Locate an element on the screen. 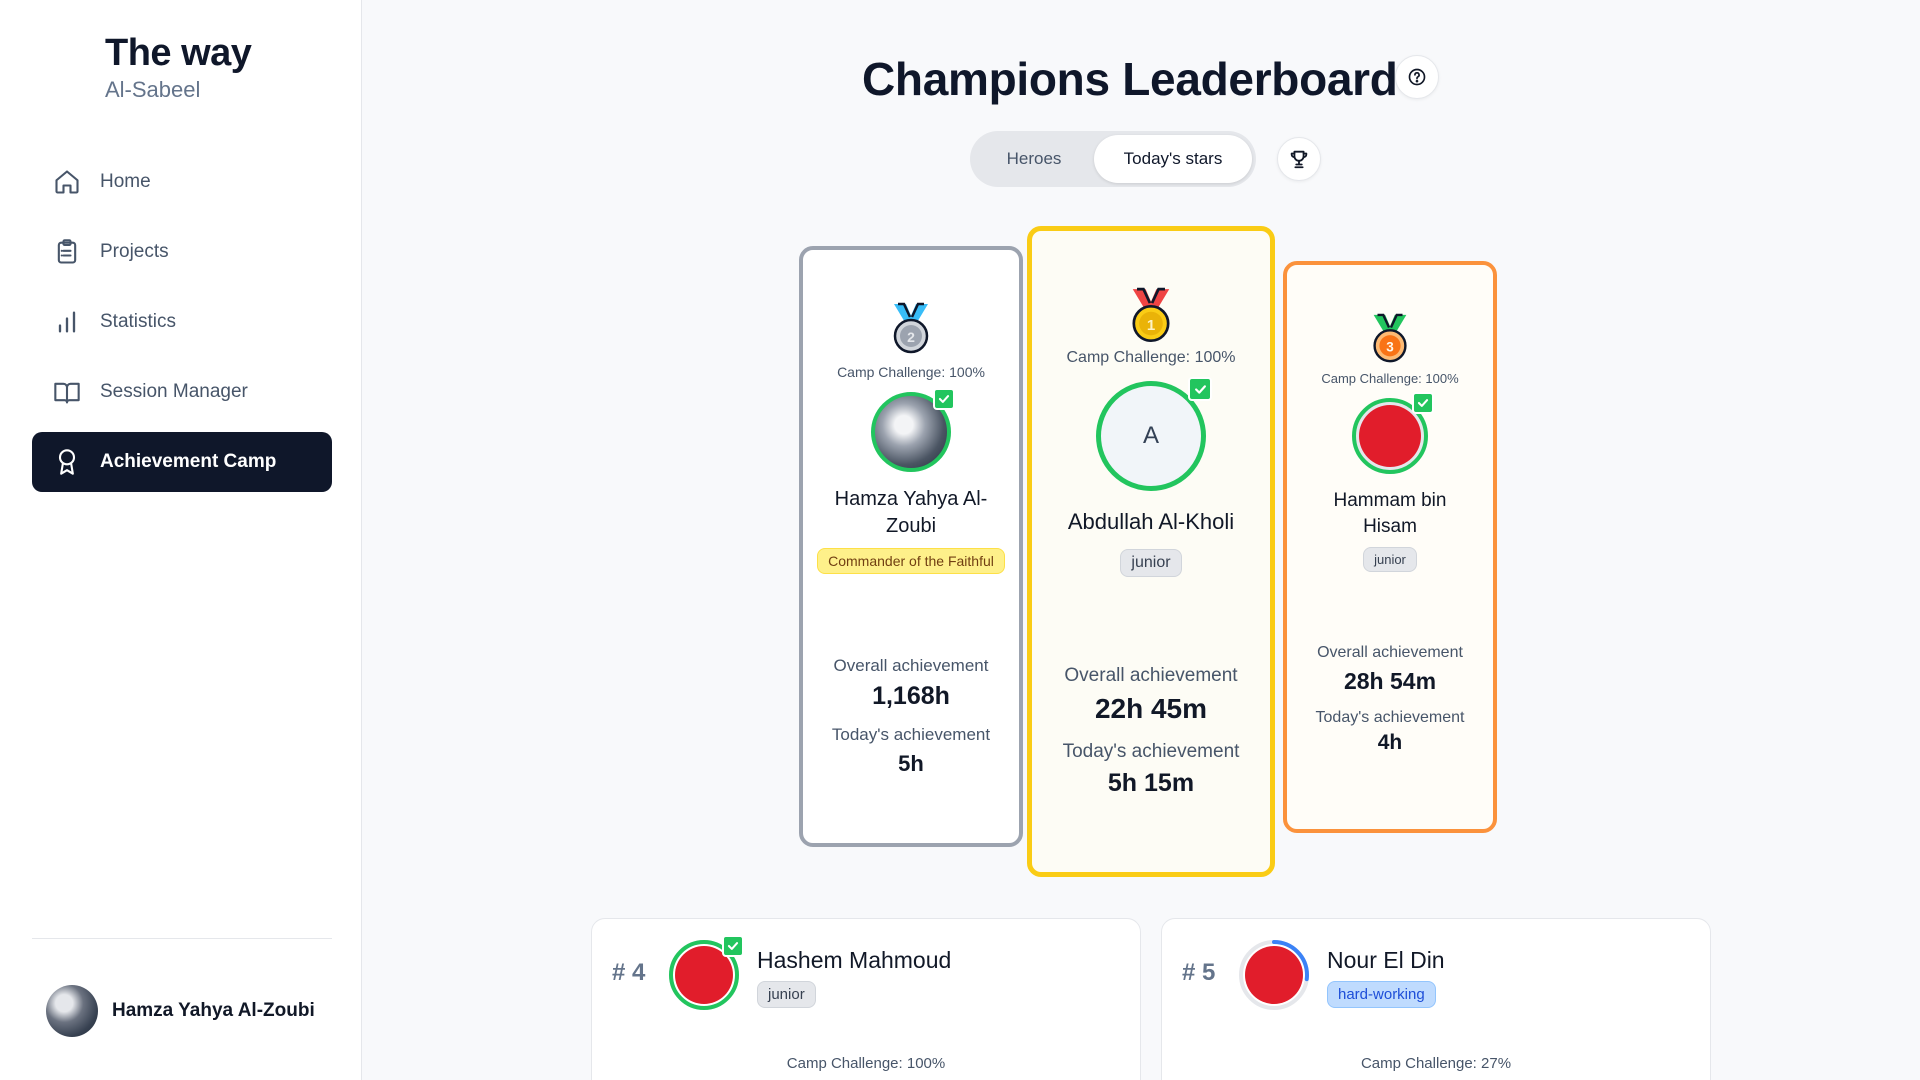  sidebar-item-achievement-camp: Achievement Camp is located at coordinates (182, 462).